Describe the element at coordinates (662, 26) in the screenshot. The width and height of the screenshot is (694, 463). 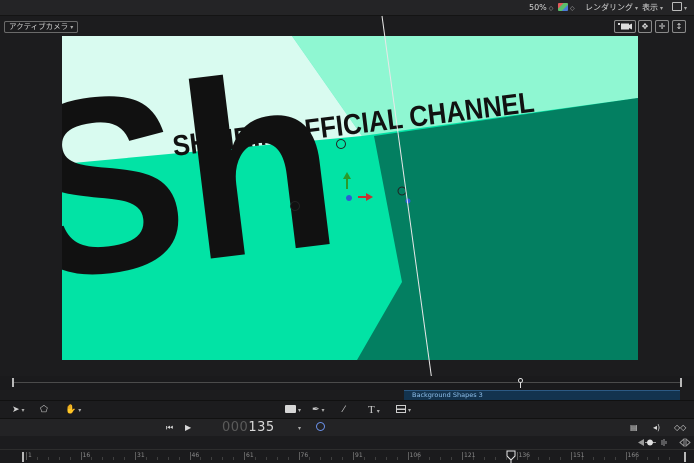
I see `pan-view-button: ✛` at that location.